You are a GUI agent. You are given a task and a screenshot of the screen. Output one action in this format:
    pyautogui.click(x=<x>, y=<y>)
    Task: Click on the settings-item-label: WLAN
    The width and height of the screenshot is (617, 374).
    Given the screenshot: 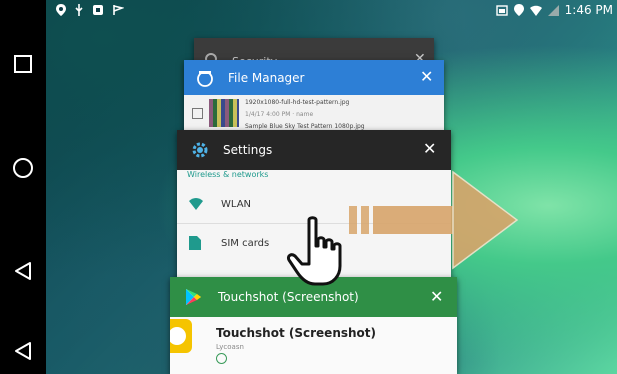 What is the action you would take?
    pyautogui.click(x=236, y=204)
    